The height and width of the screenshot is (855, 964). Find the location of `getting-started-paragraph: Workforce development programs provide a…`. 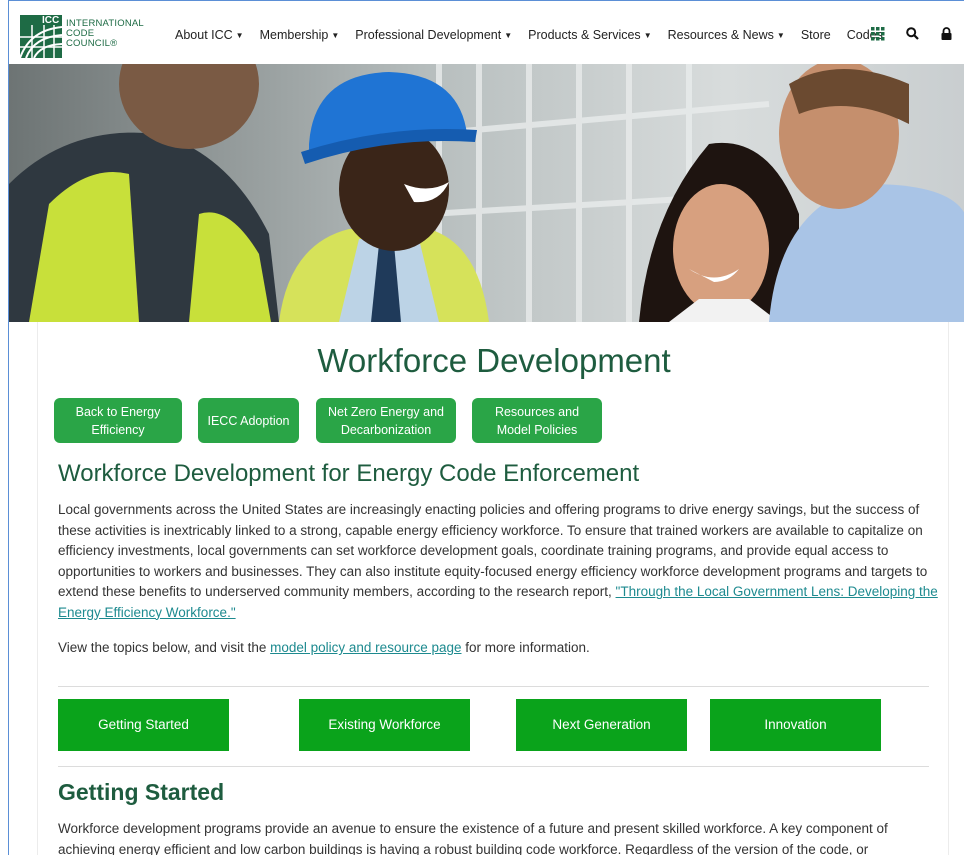

getting-started-paragraph: Workforce development programs provide a… is located at coordinates (473, 838).